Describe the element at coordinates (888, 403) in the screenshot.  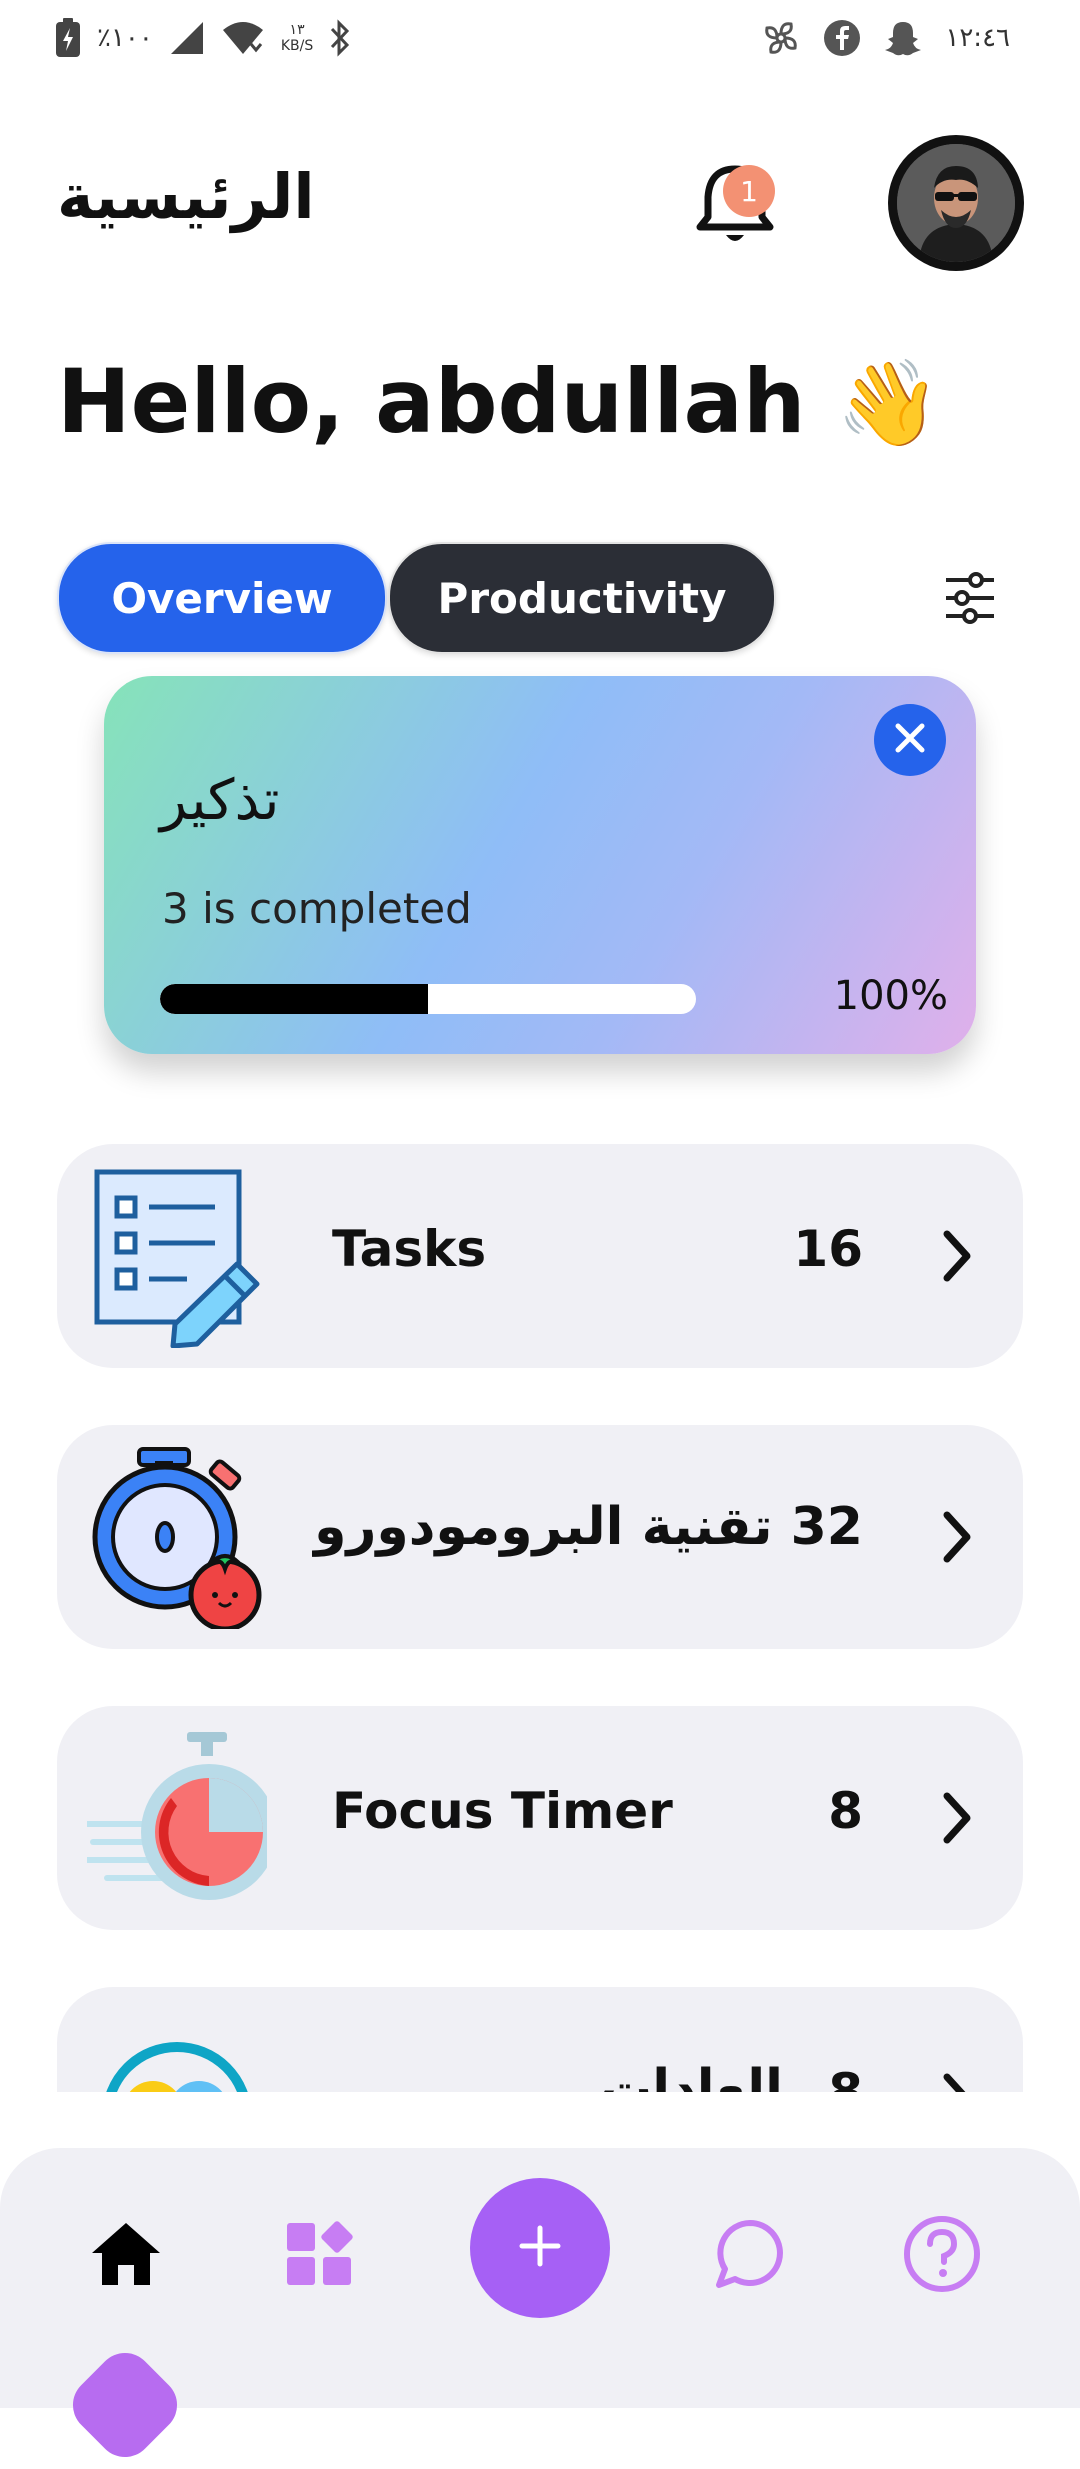
I see `waving-hand-icon: 👋` at that location.